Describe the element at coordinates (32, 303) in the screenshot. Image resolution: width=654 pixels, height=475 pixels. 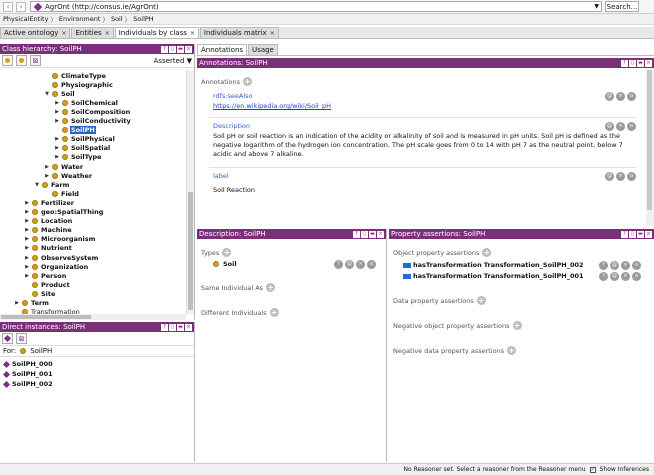
I see `tree-node: ▶ Term` at that location.